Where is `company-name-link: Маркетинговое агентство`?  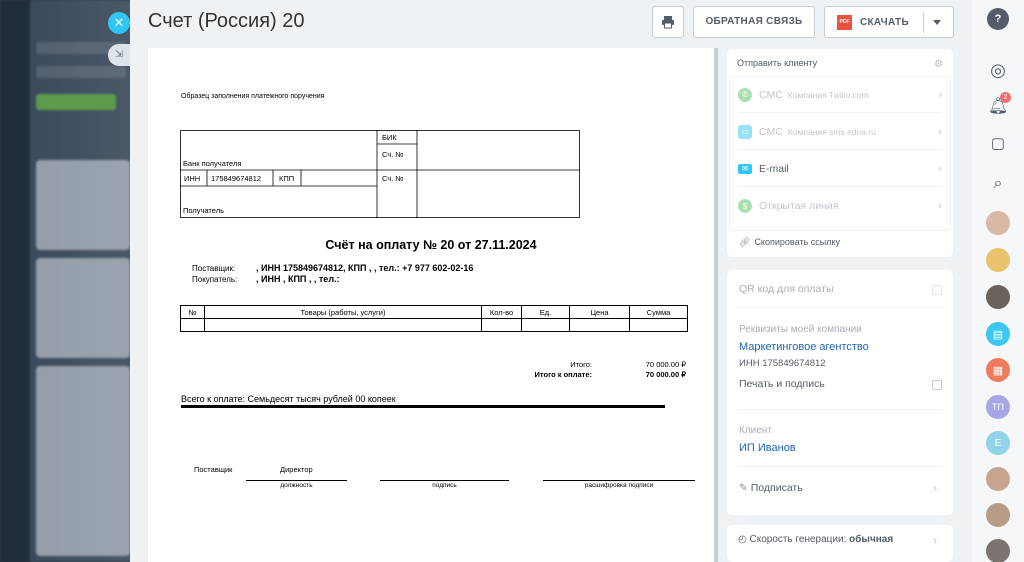
company-name-link: Маркетинговое агентство is located at coordinates (804, 347).